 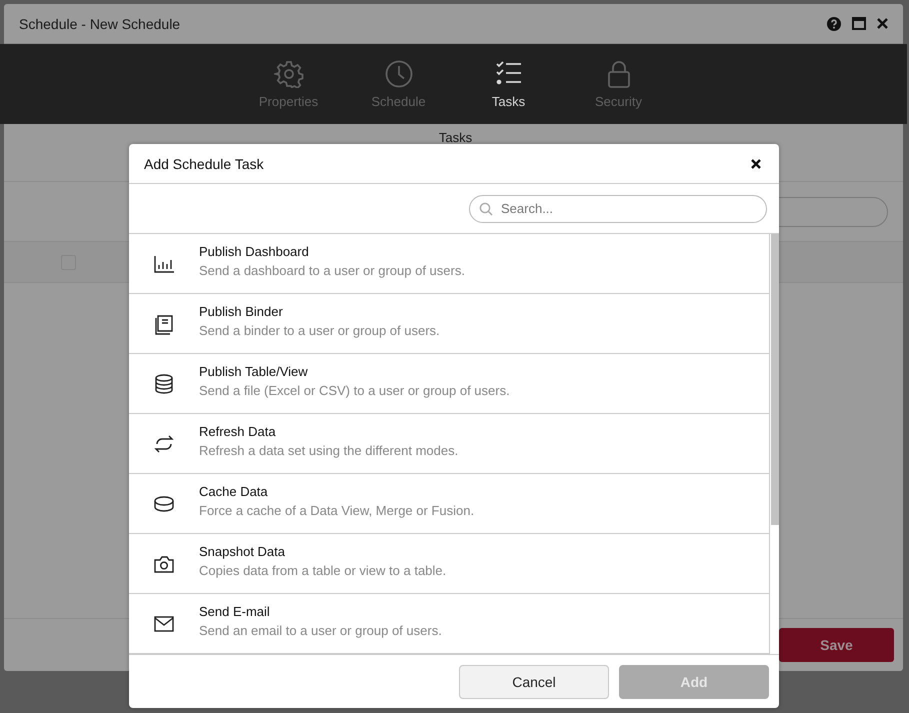 What do you see at coordinates (164, 443) in the screenshot?
I see `refresh-icon` at bounding box center [164, 443].